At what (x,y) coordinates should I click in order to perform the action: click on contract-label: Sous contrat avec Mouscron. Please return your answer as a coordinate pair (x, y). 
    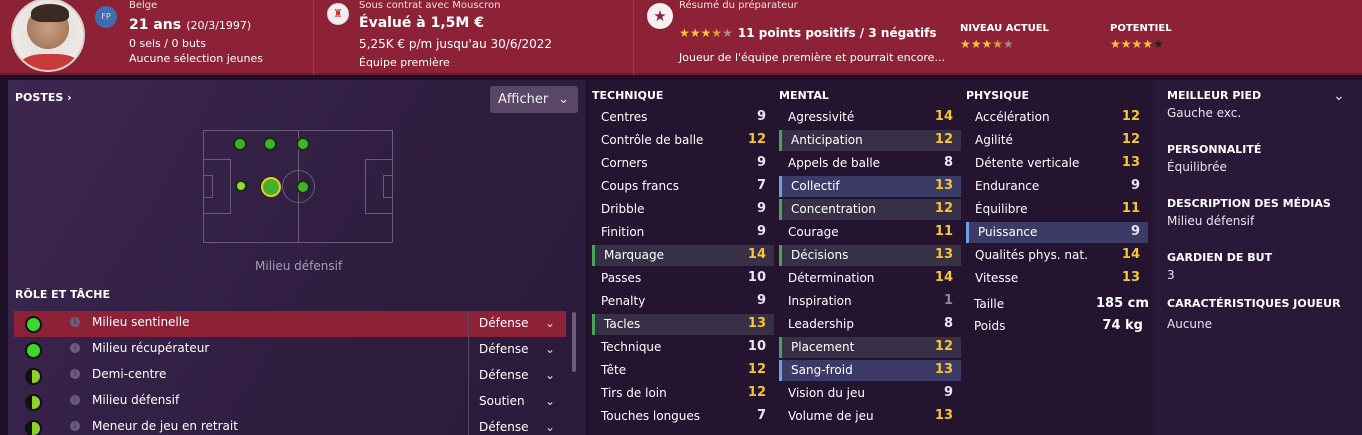
    Looking at the image, I should click on (429, 5).